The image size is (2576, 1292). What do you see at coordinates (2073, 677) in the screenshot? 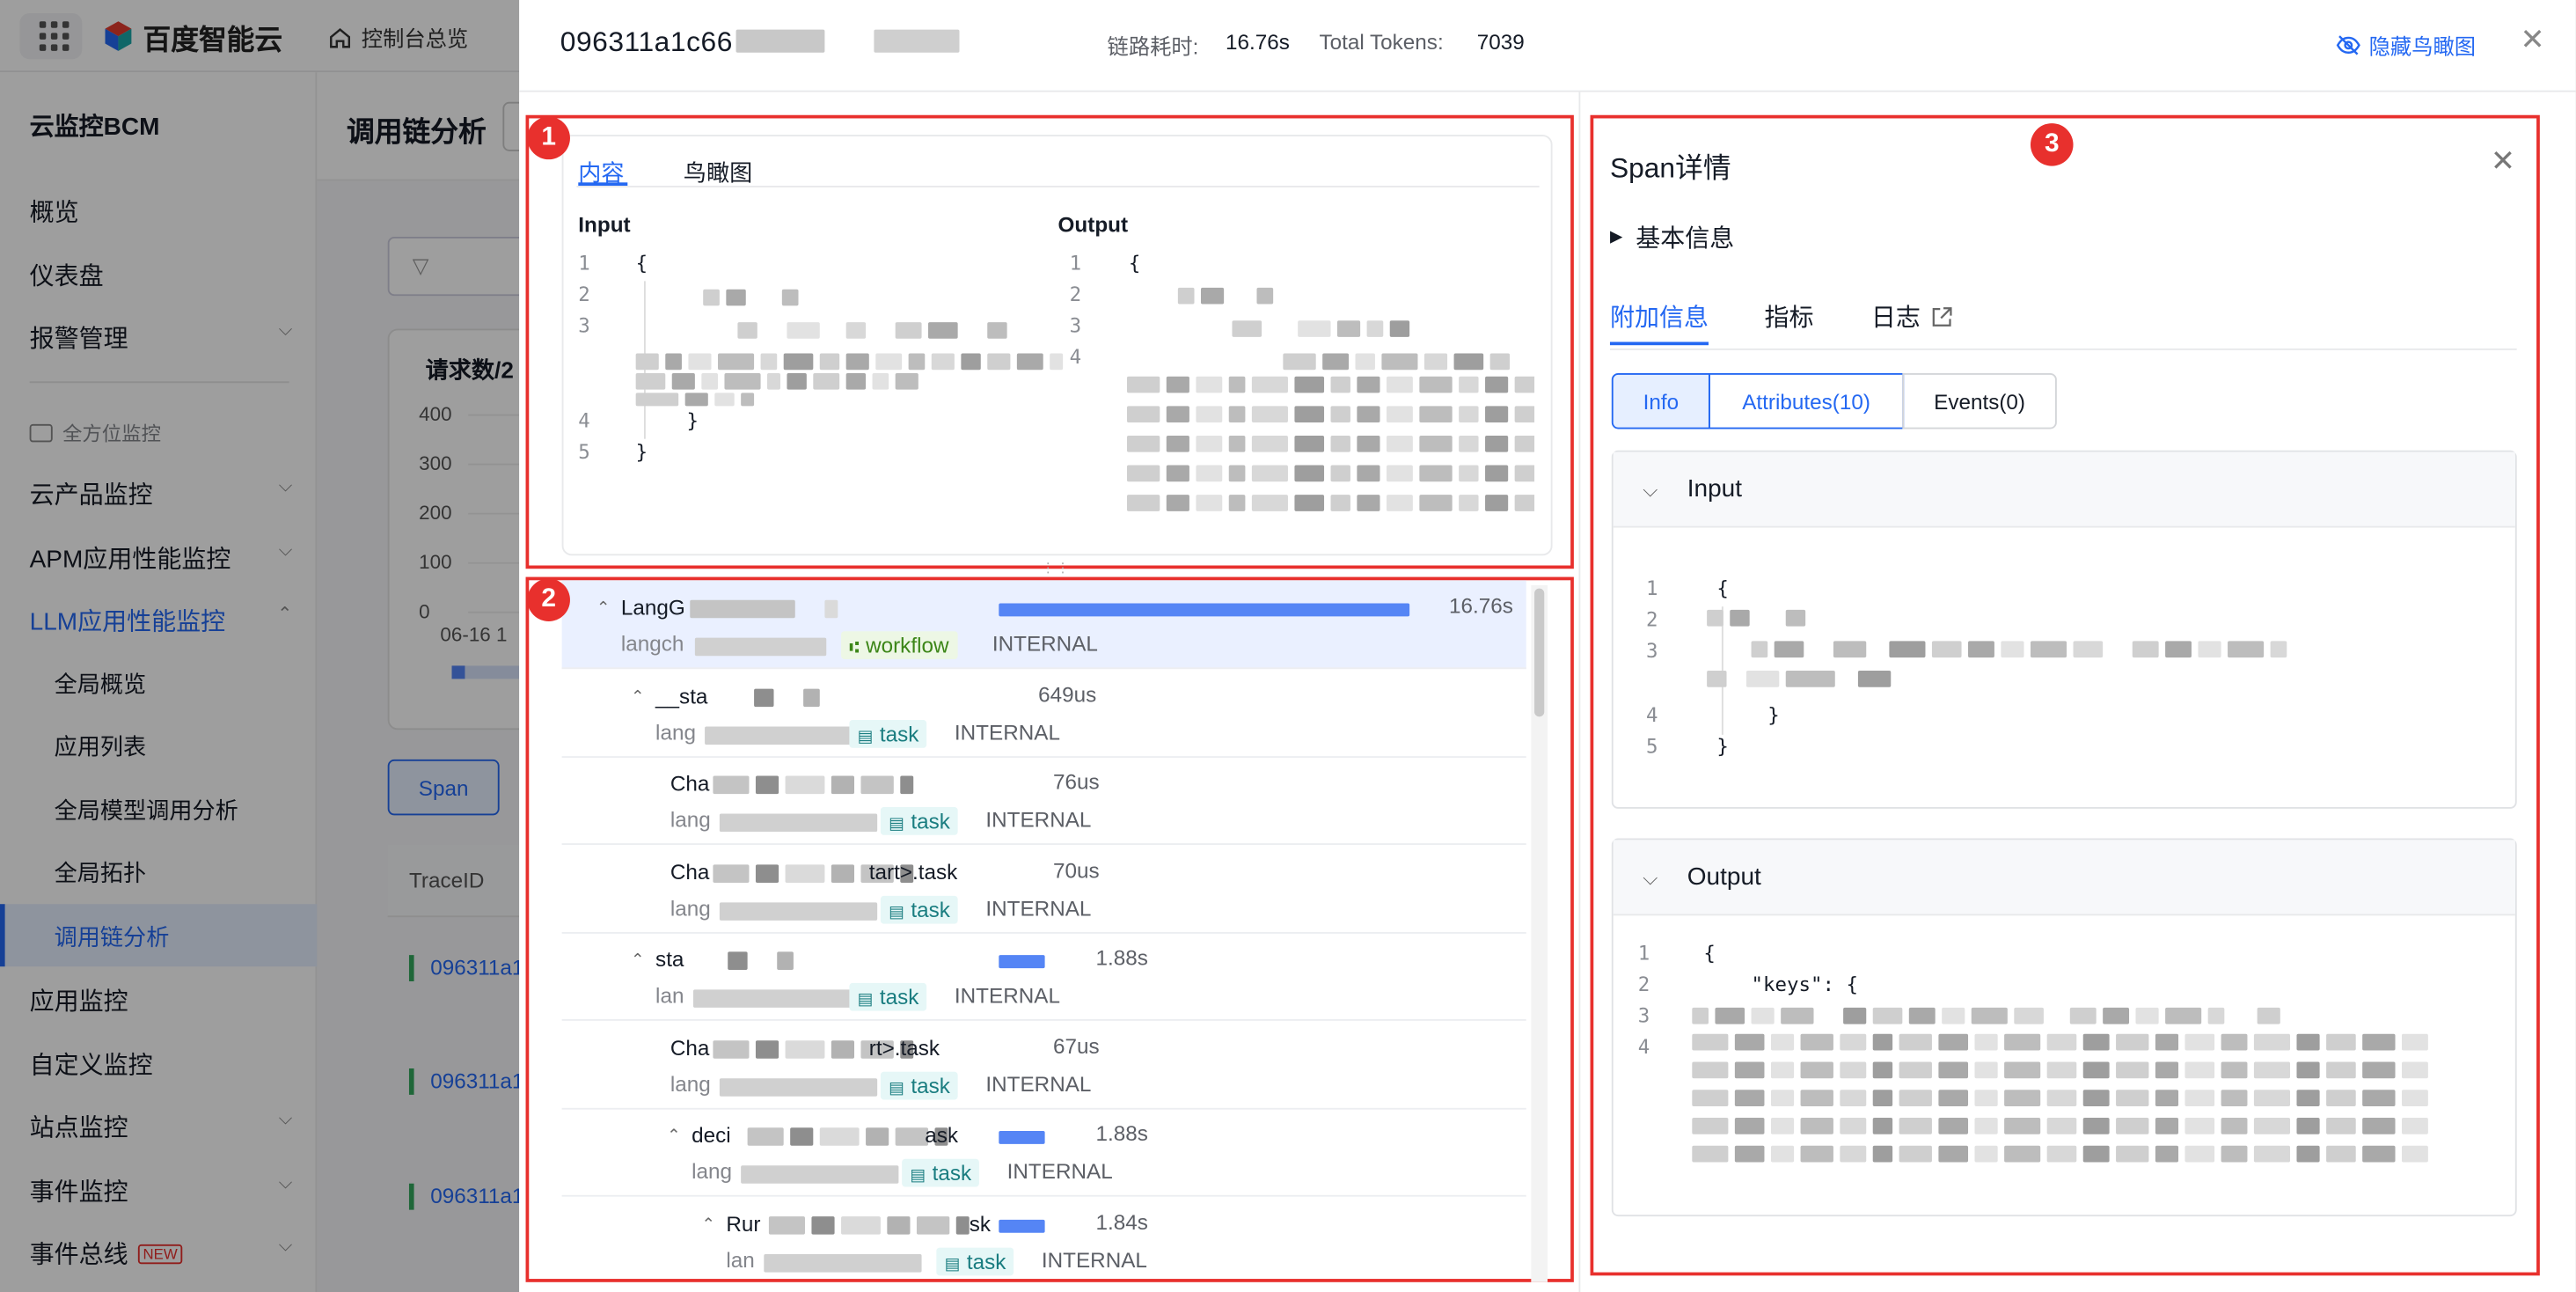
I see `input-json-view: 1 2 3 4 5 {}}` at bounding box center [2073, 677].